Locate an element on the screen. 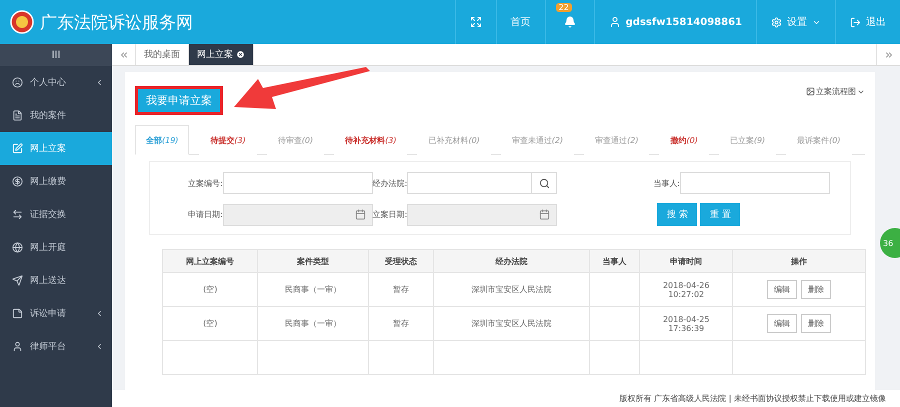 This screenshot has width=900, height=407. column-header: 操作 is located at coordinates (799, 261).